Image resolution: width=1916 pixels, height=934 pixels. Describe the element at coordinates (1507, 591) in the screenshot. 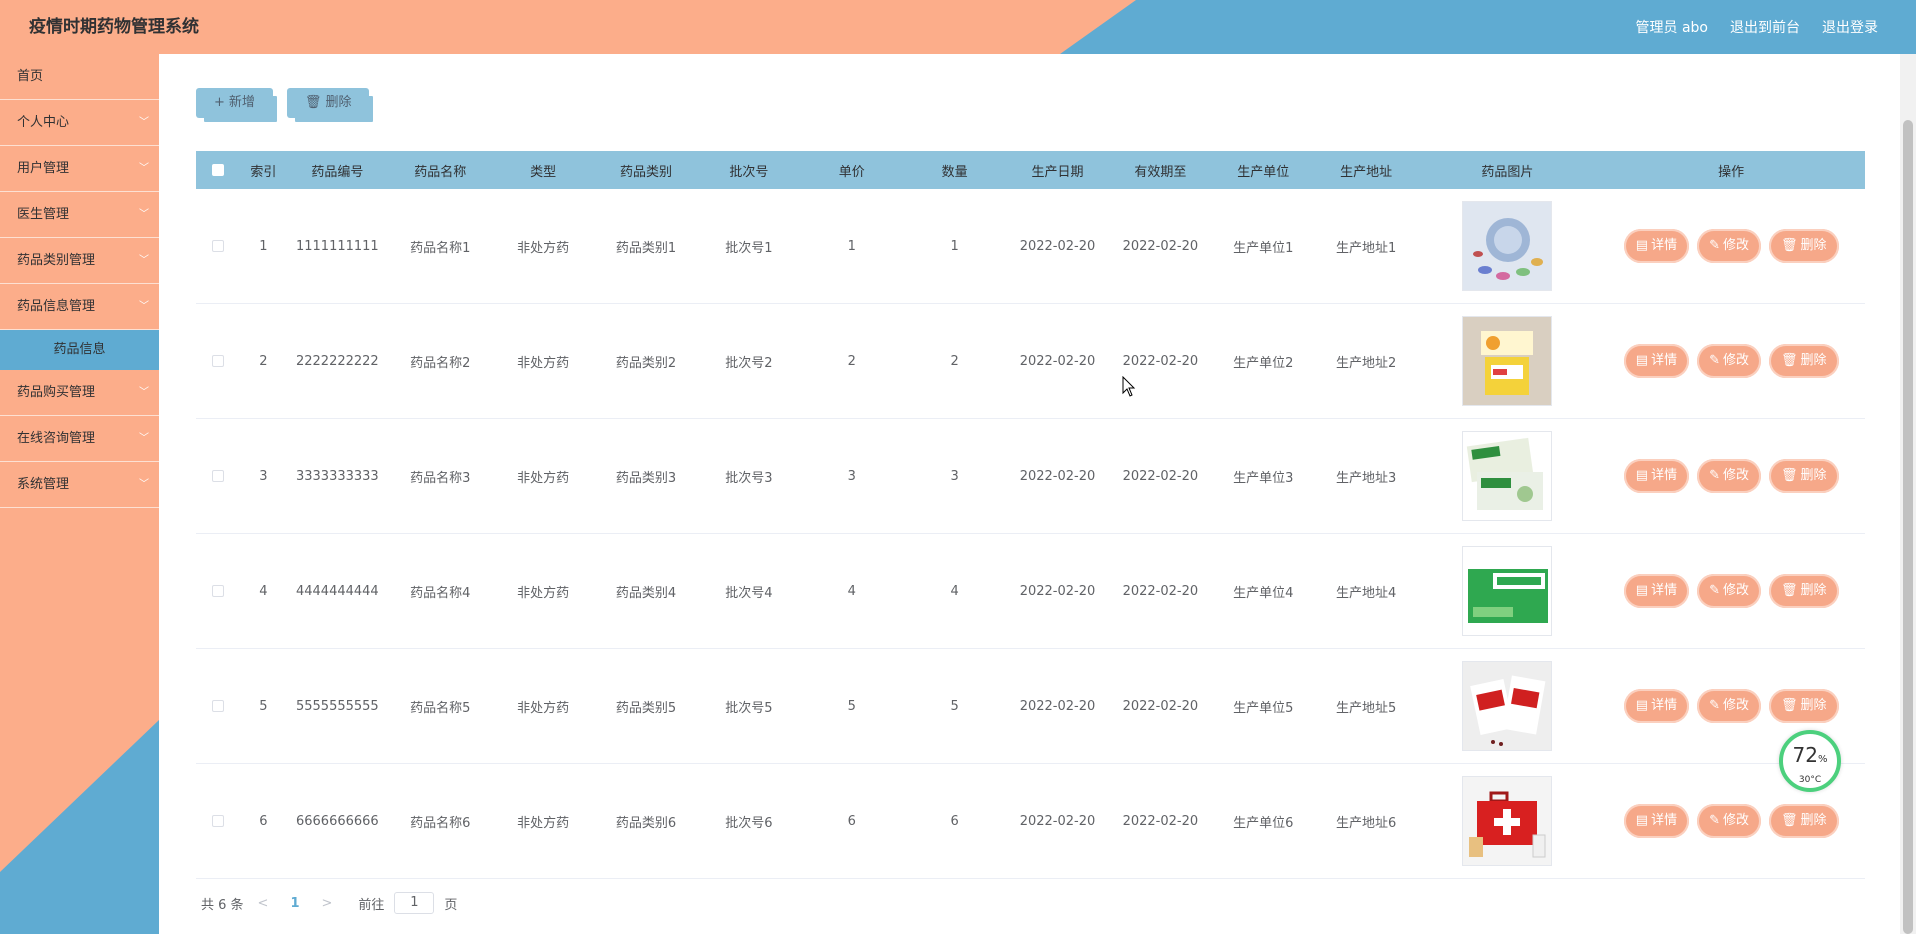

I see `medicine-granules-image` at that location.